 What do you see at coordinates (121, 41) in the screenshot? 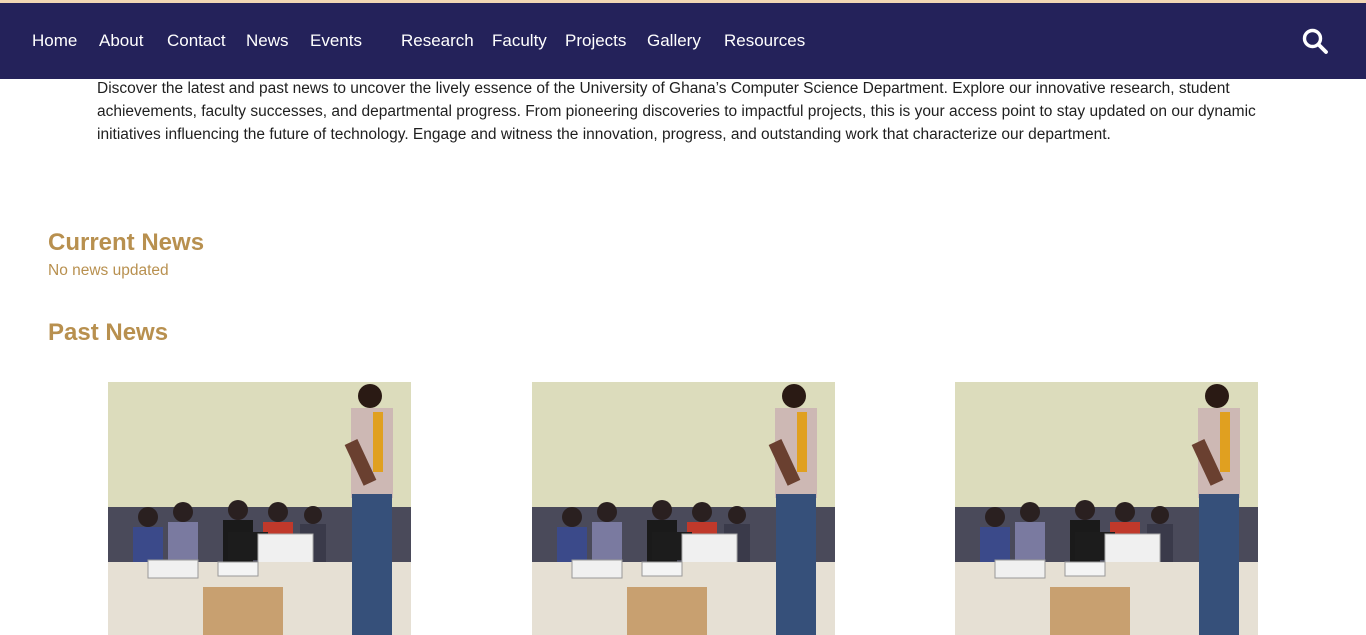
I see `nav-about: About` at bounding box center [121, 41].